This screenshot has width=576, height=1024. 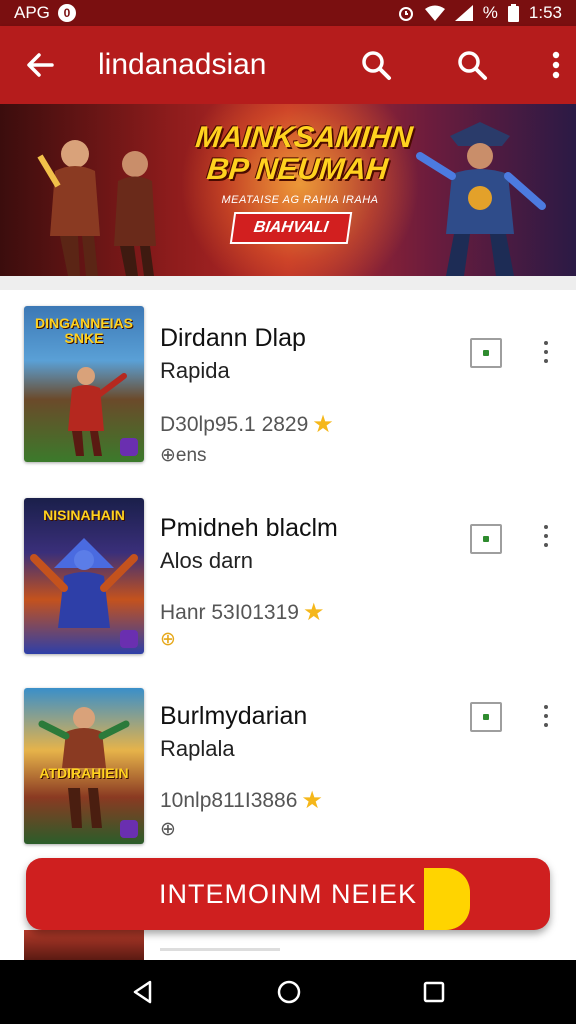 I want to click on app-bar: lindanadsian, so click(x=288, y=65).